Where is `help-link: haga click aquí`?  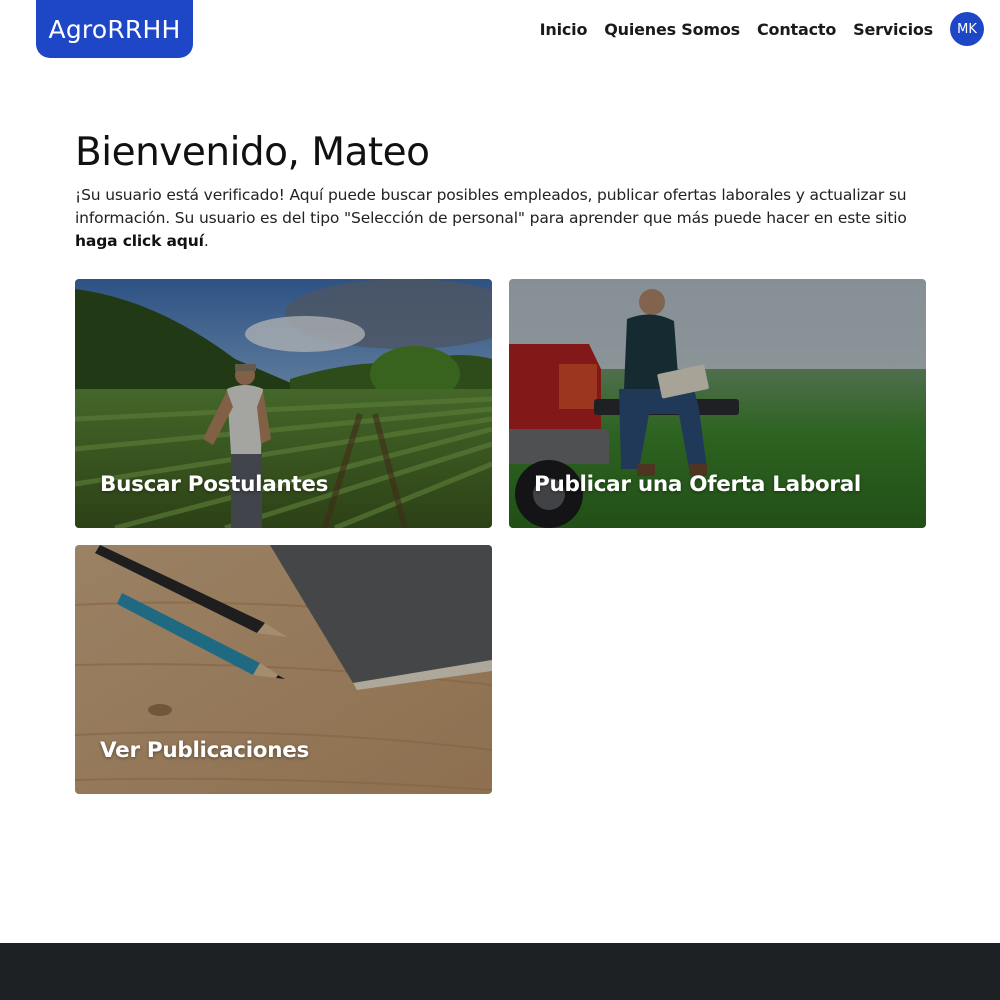 help-link: haga click aquí is located at coordinates (139, 241).